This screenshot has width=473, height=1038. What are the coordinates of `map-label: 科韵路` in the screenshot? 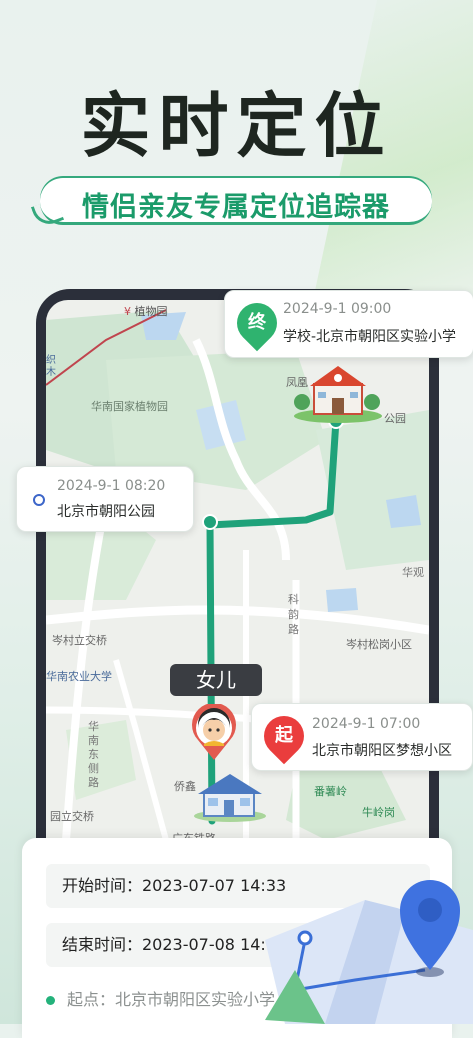 It's located at (293, 614).